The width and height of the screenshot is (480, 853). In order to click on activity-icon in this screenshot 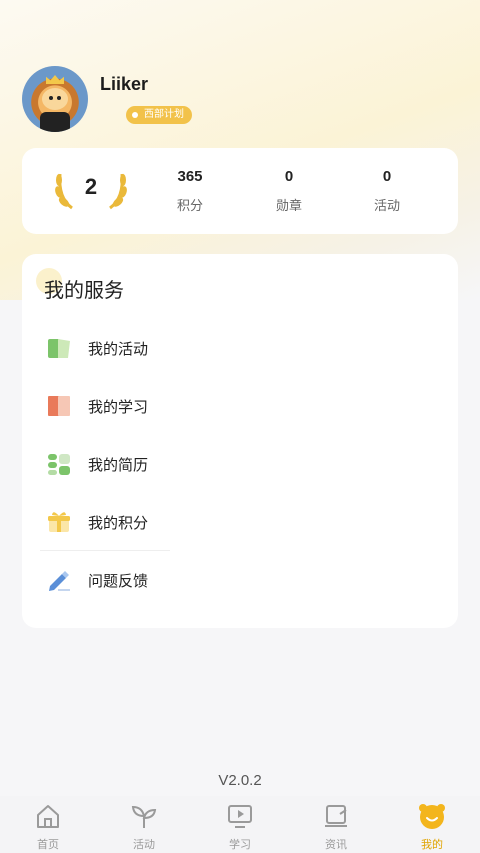, I will do `click(59, 348)`.